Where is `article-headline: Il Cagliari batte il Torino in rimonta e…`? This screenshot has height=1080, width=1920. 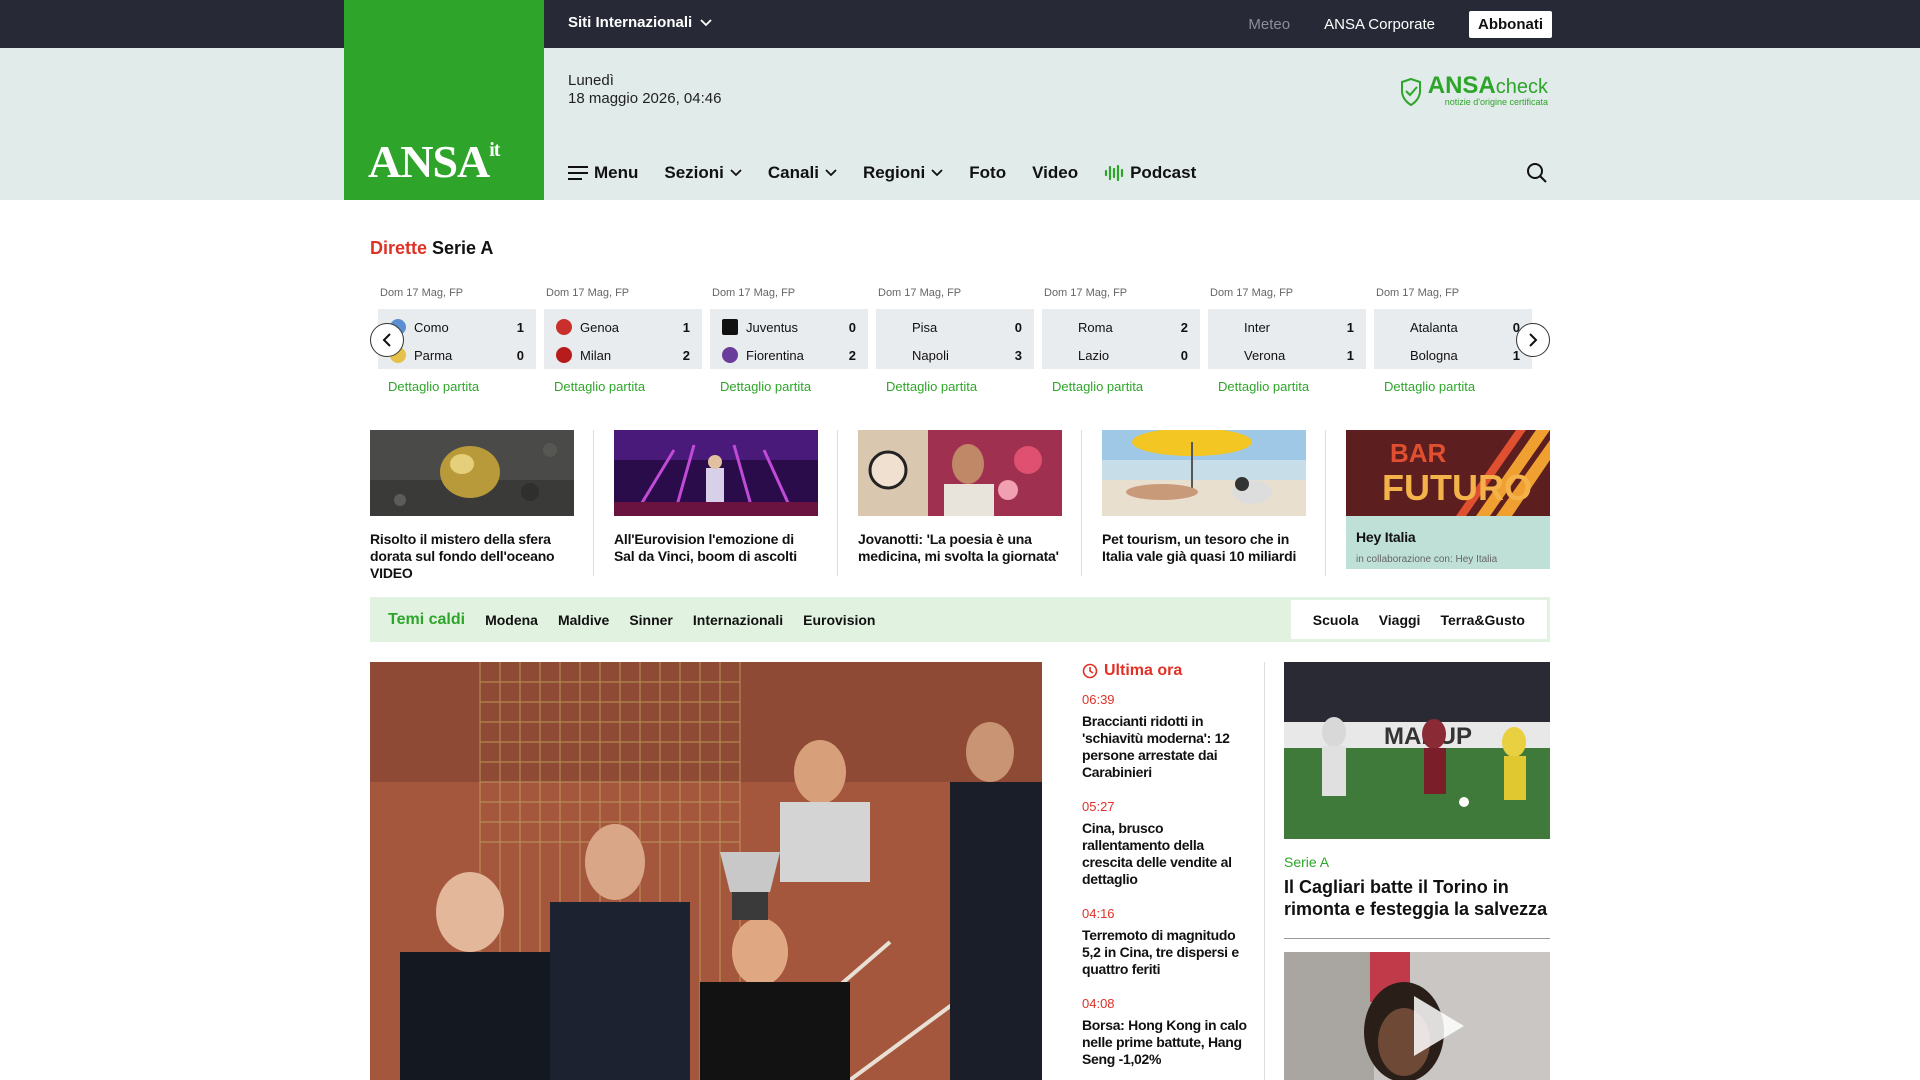
article-headline: Il Cagliari batte il Torino in rimonta e… is located at coordinates (1417, 898).